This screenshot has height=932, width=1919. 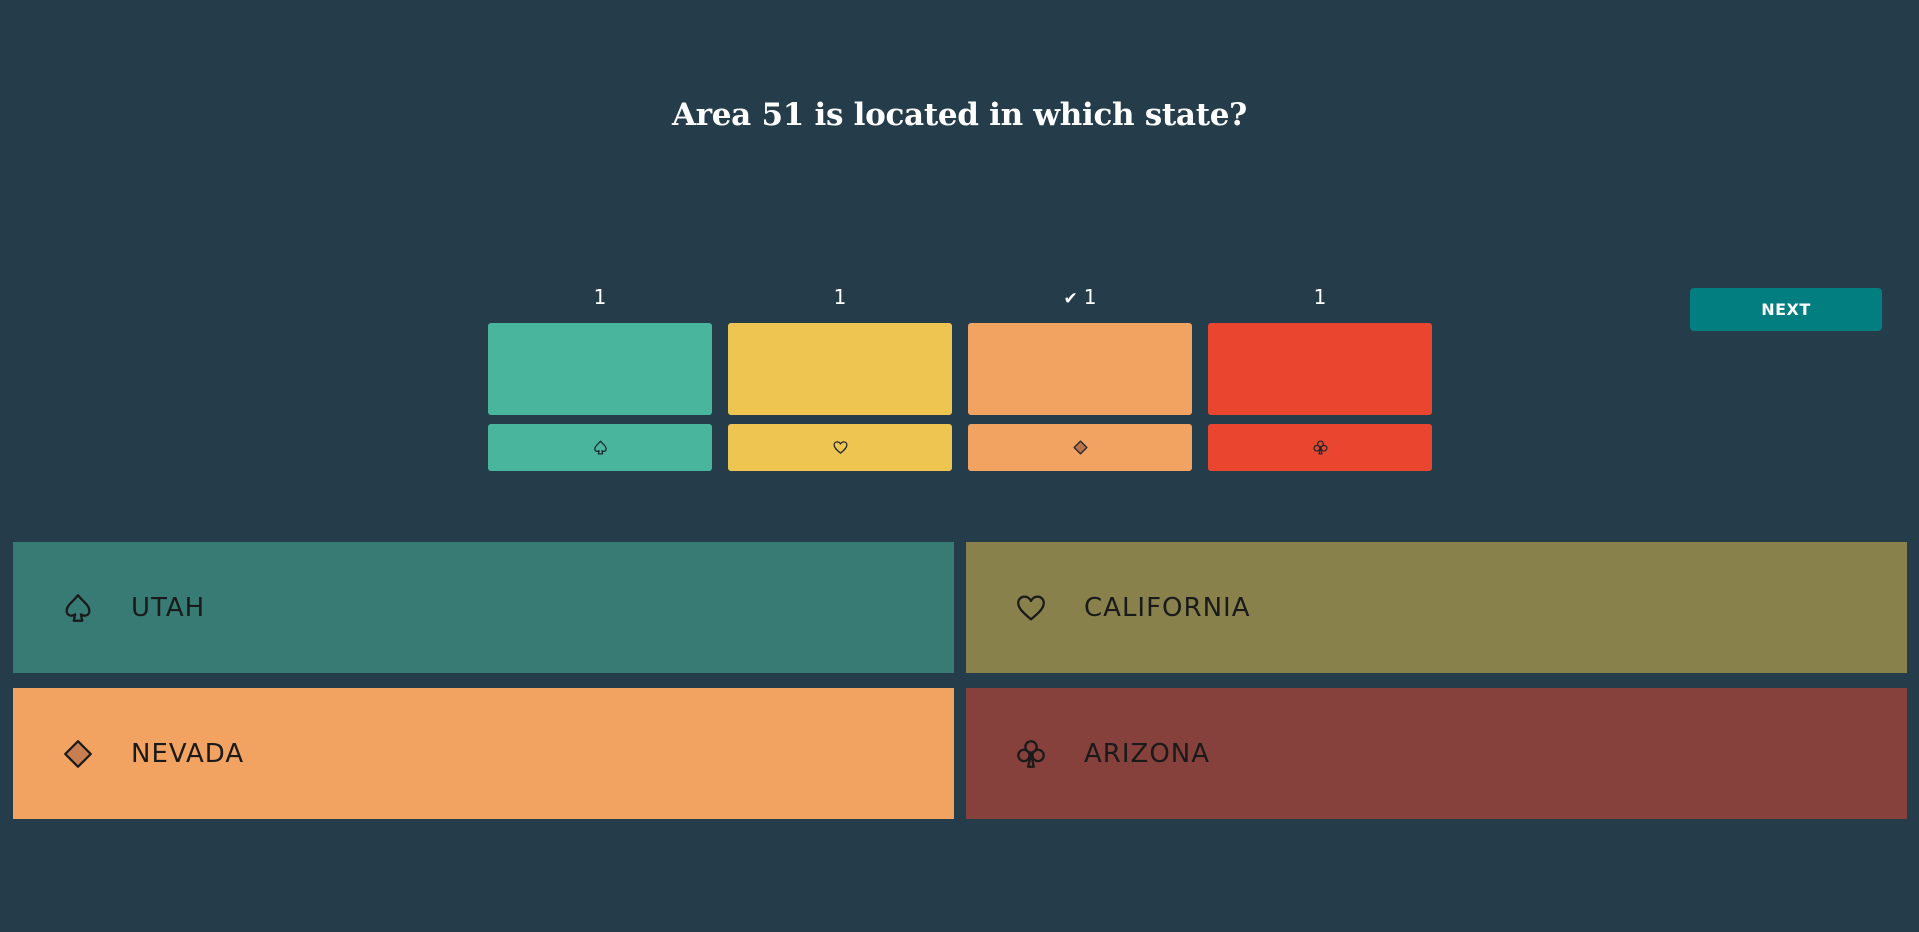 What do you see at coordinates (1436, 607) in the screenshot?
I see `answer-california: CALIFORNIA` at bounding box center [1436, 607].